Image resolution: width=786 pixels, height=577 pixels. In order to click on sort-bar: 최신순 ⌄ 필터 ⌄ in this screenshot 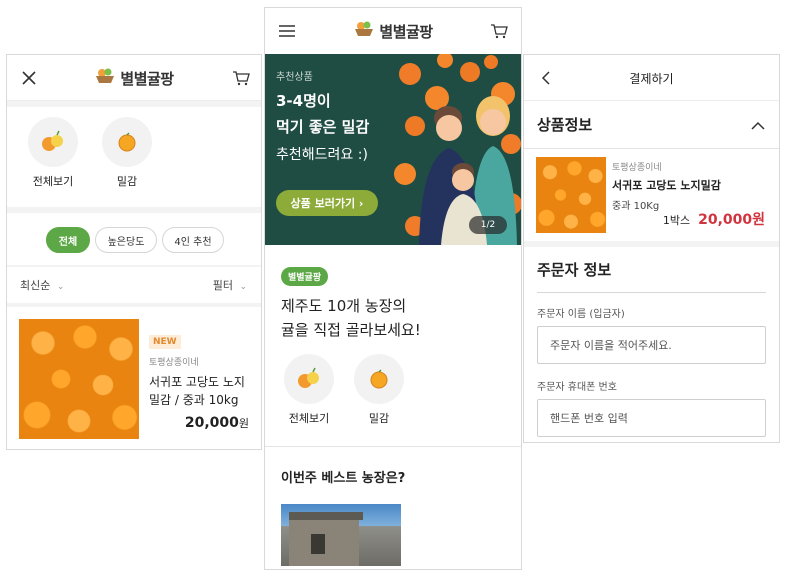, I will do `click(134, 285)`.